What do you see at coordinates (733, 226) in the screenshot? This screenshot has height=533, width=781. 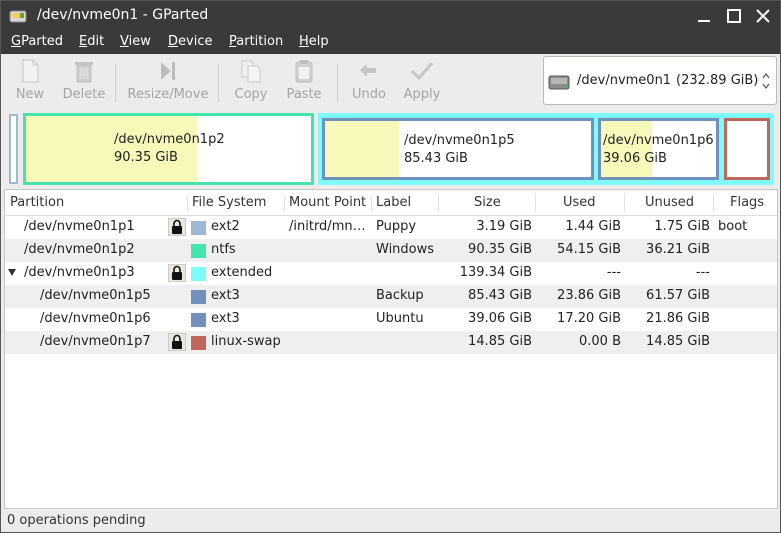 I see `partition-flags: boot` at bounding box center [733, 226].